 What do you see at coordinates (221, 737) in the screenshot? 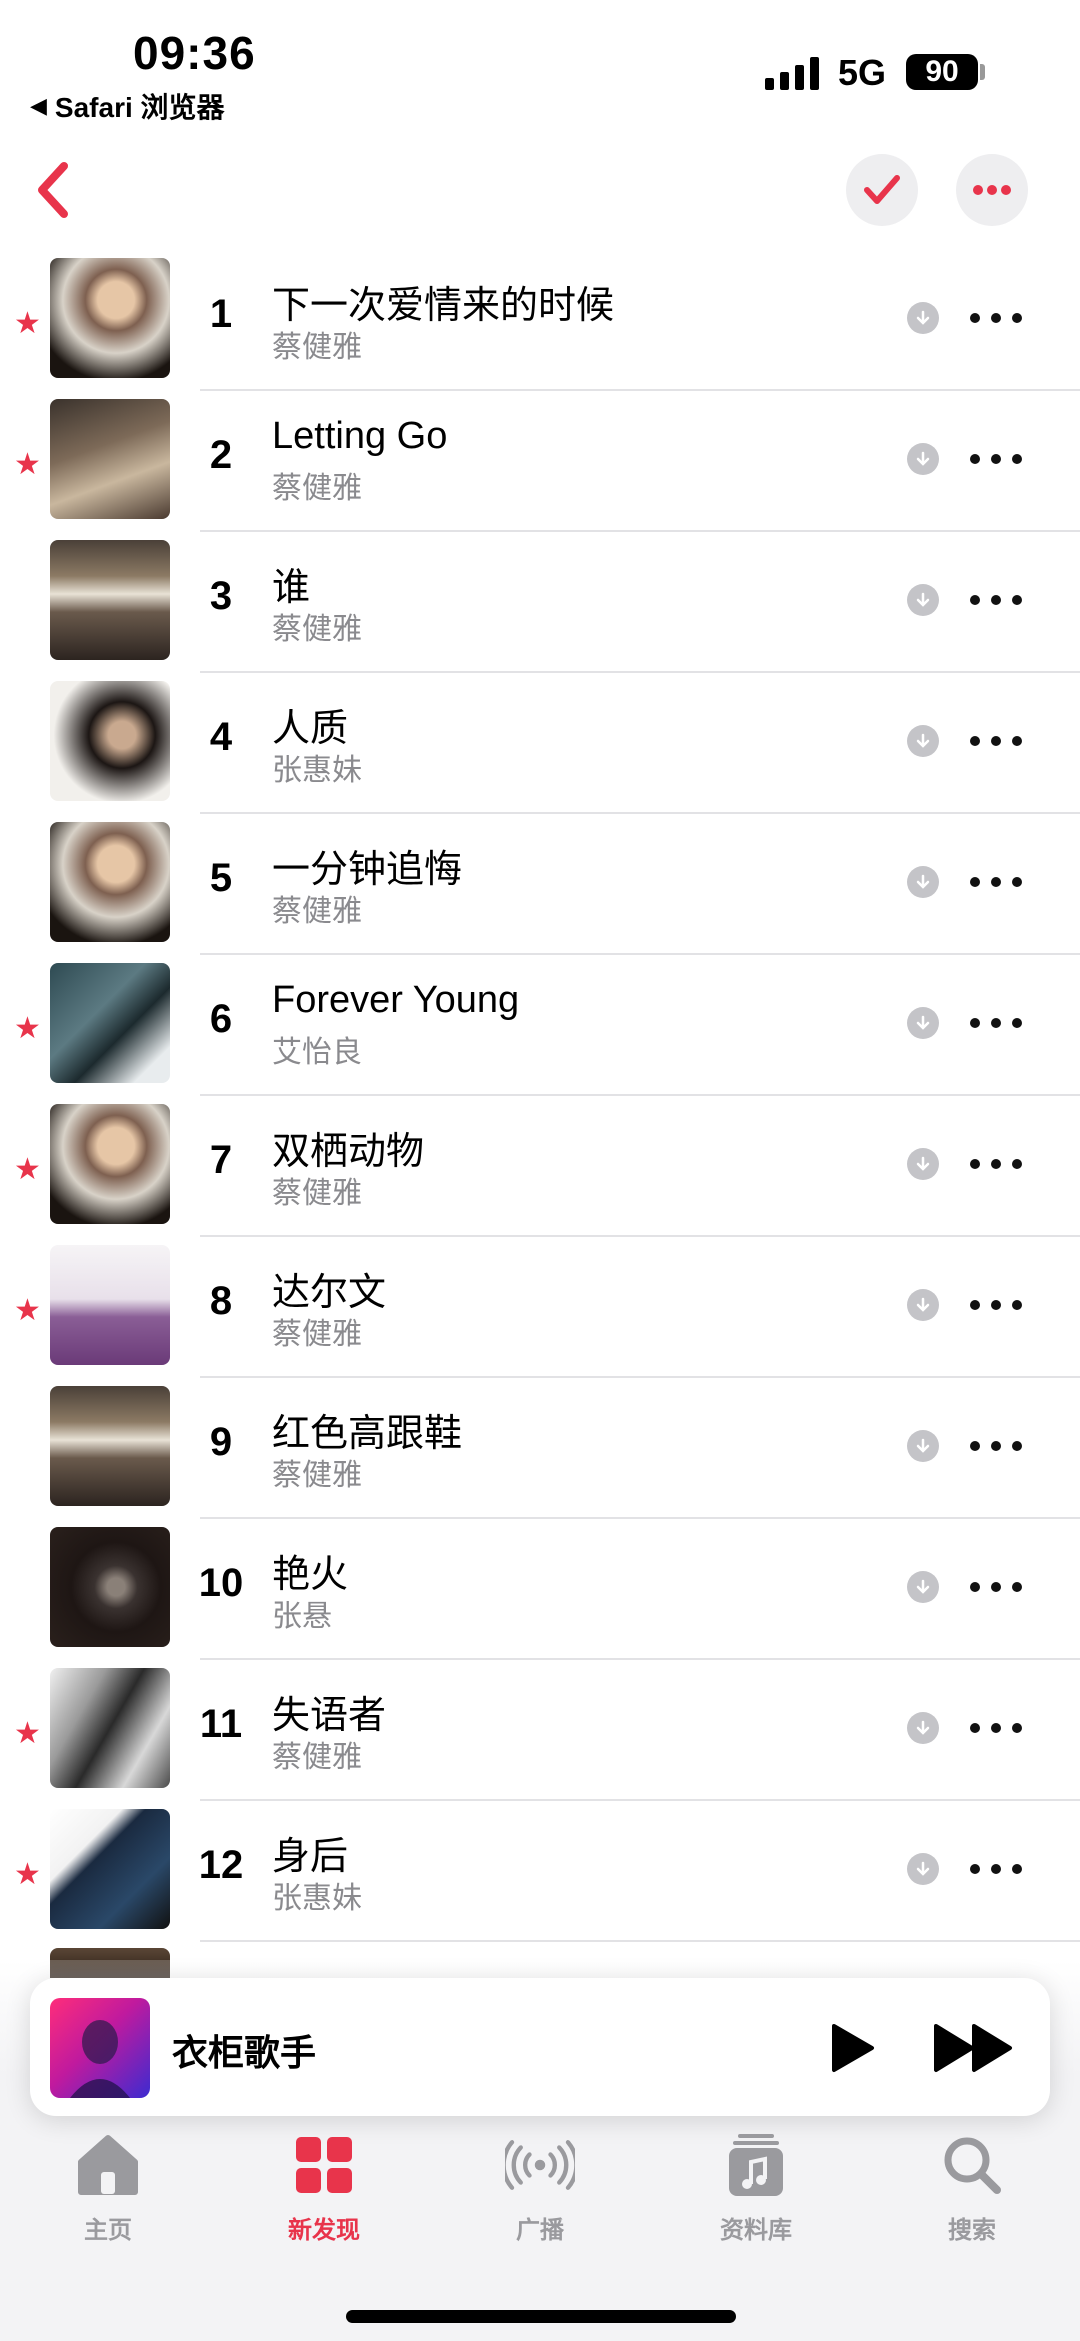
I see `track-number: 4` at bounding box center [221, 737].